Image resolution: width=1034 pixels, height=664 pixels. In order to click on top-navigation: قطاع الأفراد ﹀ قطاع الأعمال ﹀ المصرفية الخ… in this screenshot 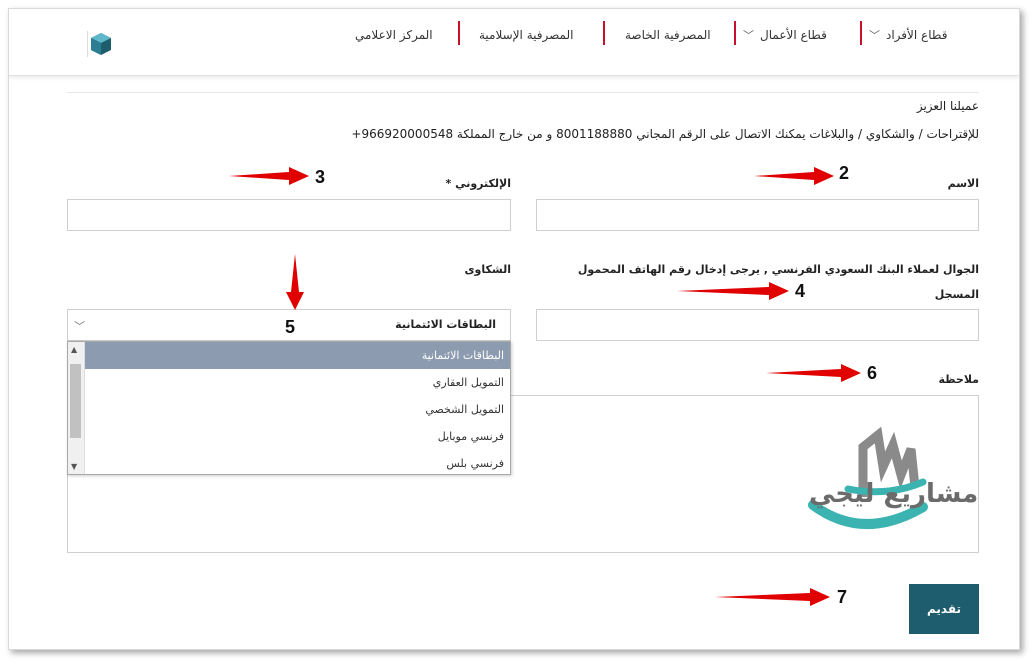, I will do `click(514, 42)`.